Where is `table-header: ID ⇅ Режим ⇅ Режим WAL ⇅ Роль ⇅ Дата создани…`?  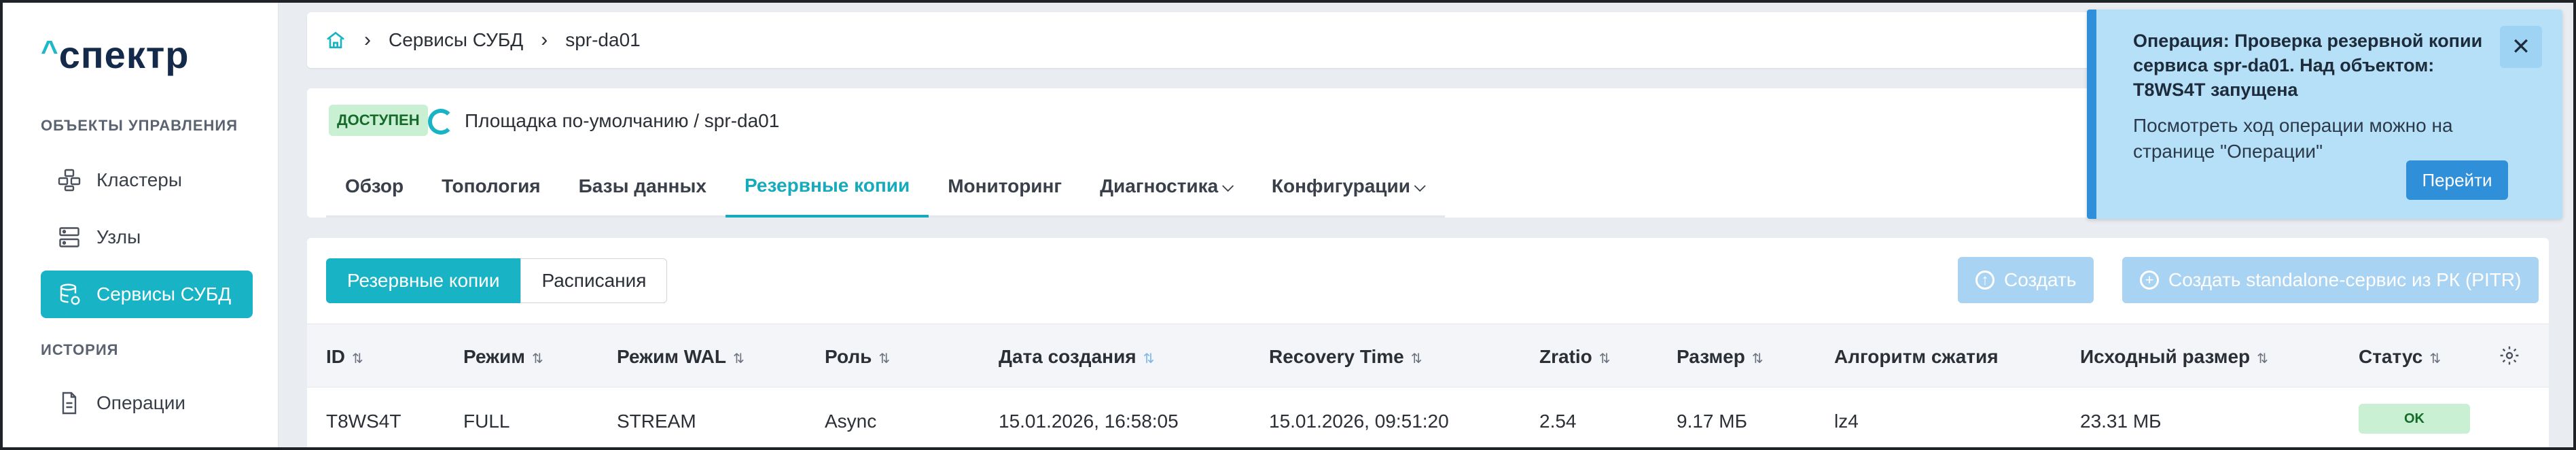 table-header: ID ⇅ Режим ⇅ Режим WAL ⇅ Роль ⇅ Дата создани… is located at coordinates (1428, 355).